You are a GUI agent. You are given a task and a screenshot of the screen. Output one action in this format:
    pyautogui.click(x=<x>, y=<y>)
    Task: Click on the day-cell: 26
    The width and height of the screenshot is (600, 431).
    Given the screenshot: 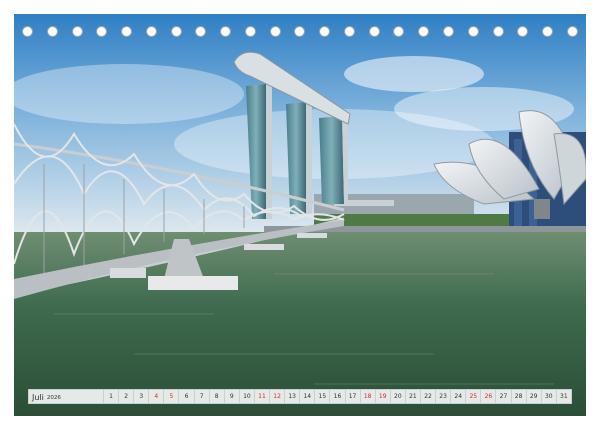 What is the action you would take?
    pyautogui.click(x=489, y=396)
    